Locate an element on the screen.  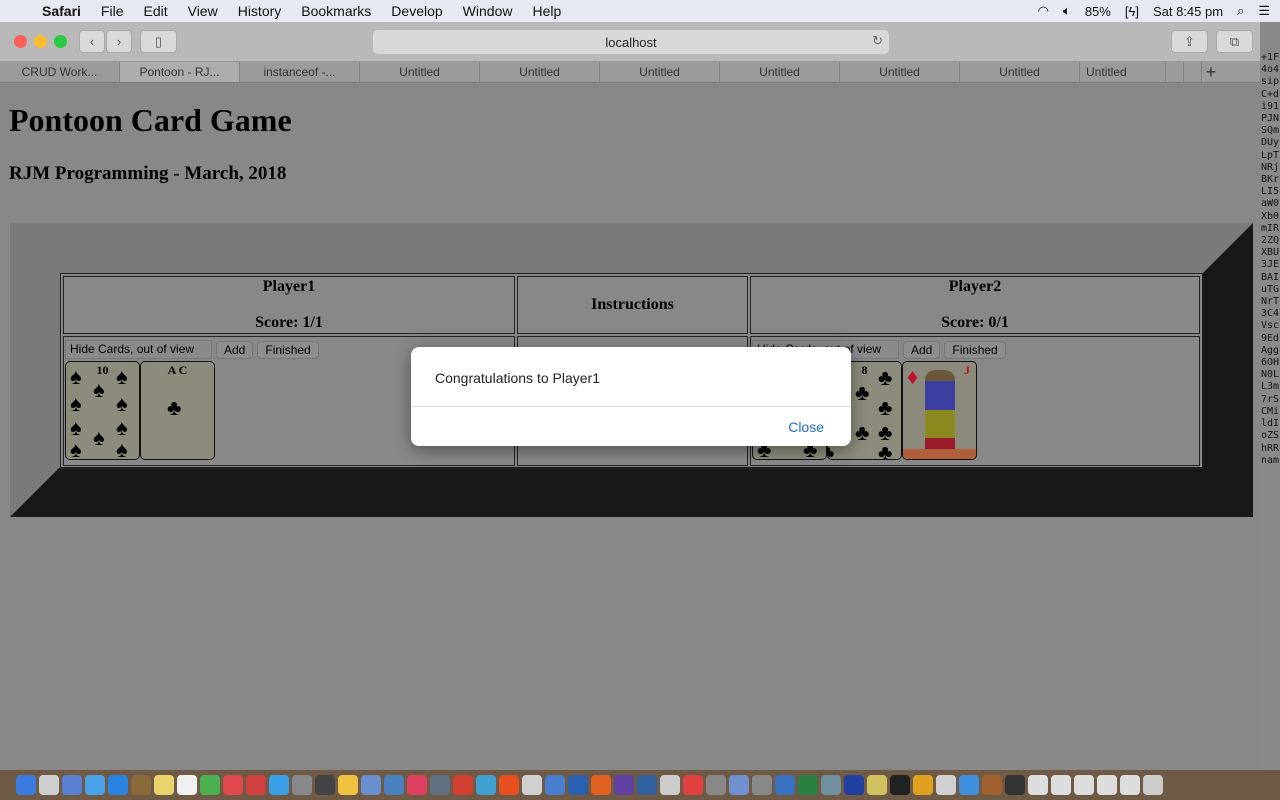
side-text-line: XBU is located at coordinates (1270, 253).